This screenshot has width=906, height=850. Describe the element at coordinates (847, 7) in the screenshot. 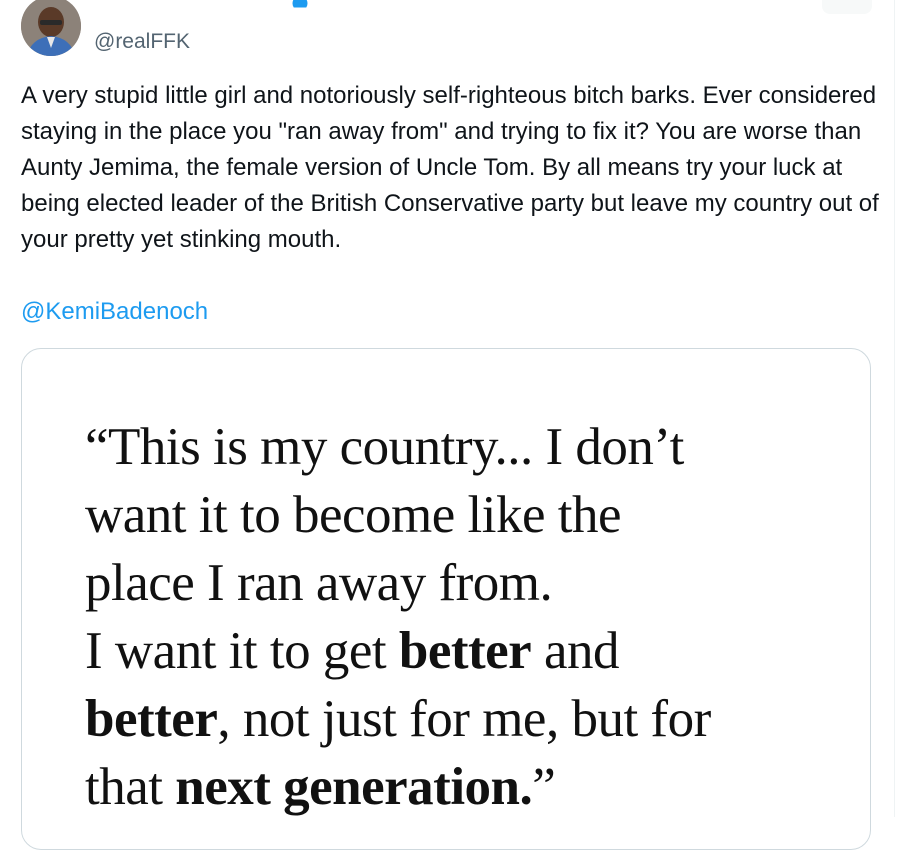

I see `header-menu-area` at that location.